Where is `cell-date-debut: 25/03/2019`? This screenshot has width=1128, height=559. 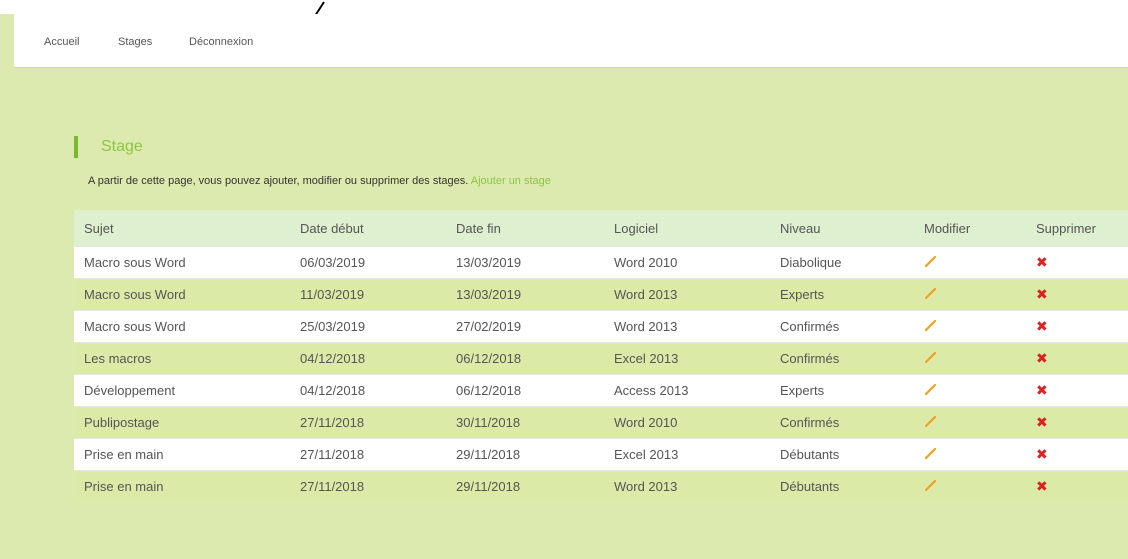
cell-date-debut: 25/03/2019 is located at coordinates (368, 326).